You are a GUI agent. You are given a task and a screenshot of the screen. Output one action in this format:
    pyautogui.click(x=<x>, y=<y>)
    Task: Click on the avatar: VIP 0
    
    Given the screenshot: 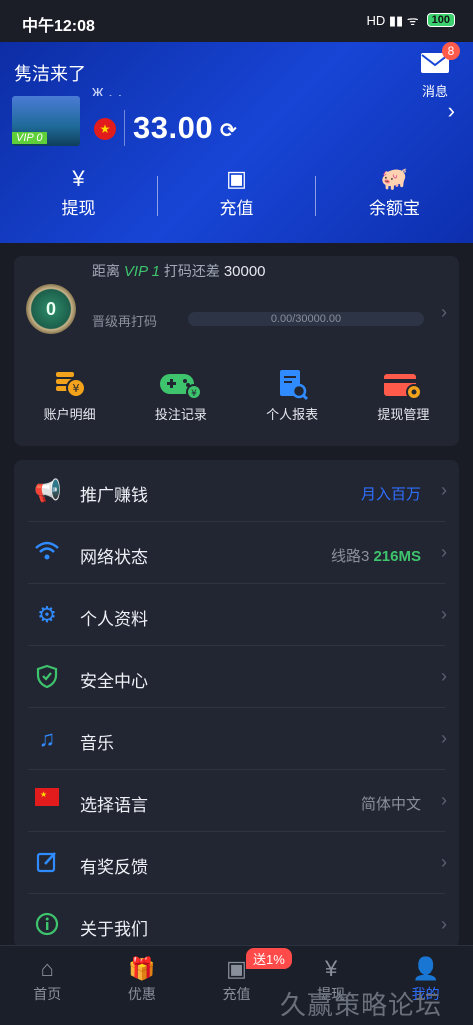 What is the action you would take?
    pyautogui.click(x=46, y=121)
    